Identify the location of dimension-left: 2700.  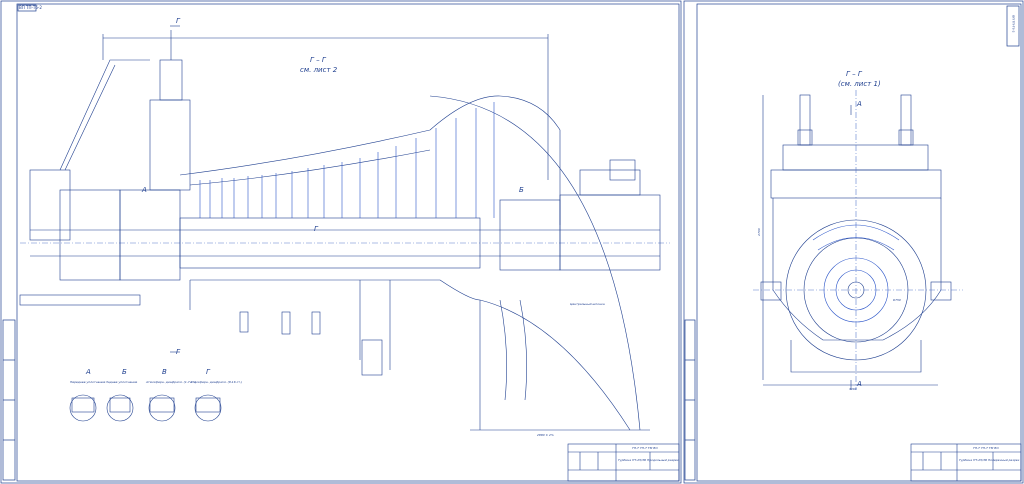
(758, 232).